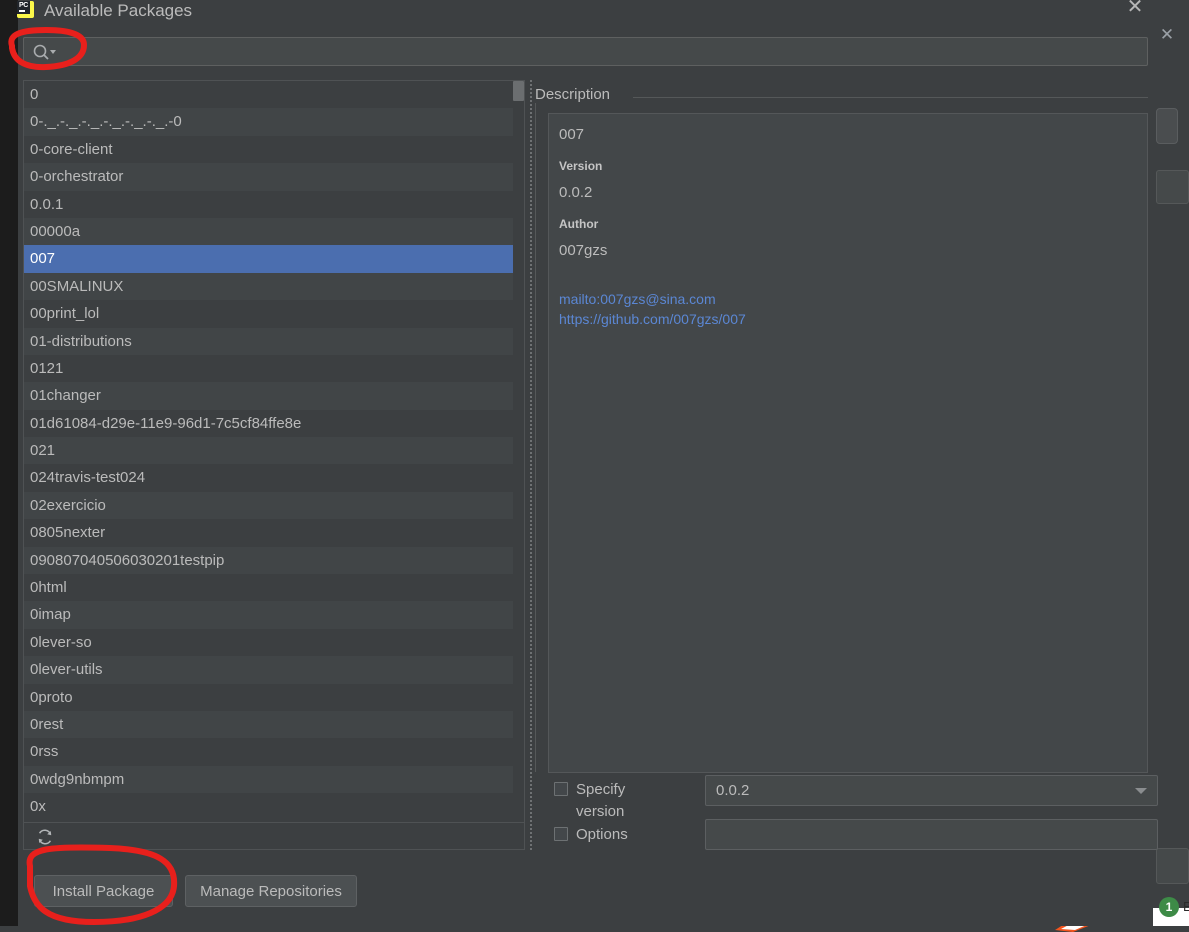 The height and width of the screenshot is (932, 1189). I want to click on specify-version-checkbox, so click(561, 789).